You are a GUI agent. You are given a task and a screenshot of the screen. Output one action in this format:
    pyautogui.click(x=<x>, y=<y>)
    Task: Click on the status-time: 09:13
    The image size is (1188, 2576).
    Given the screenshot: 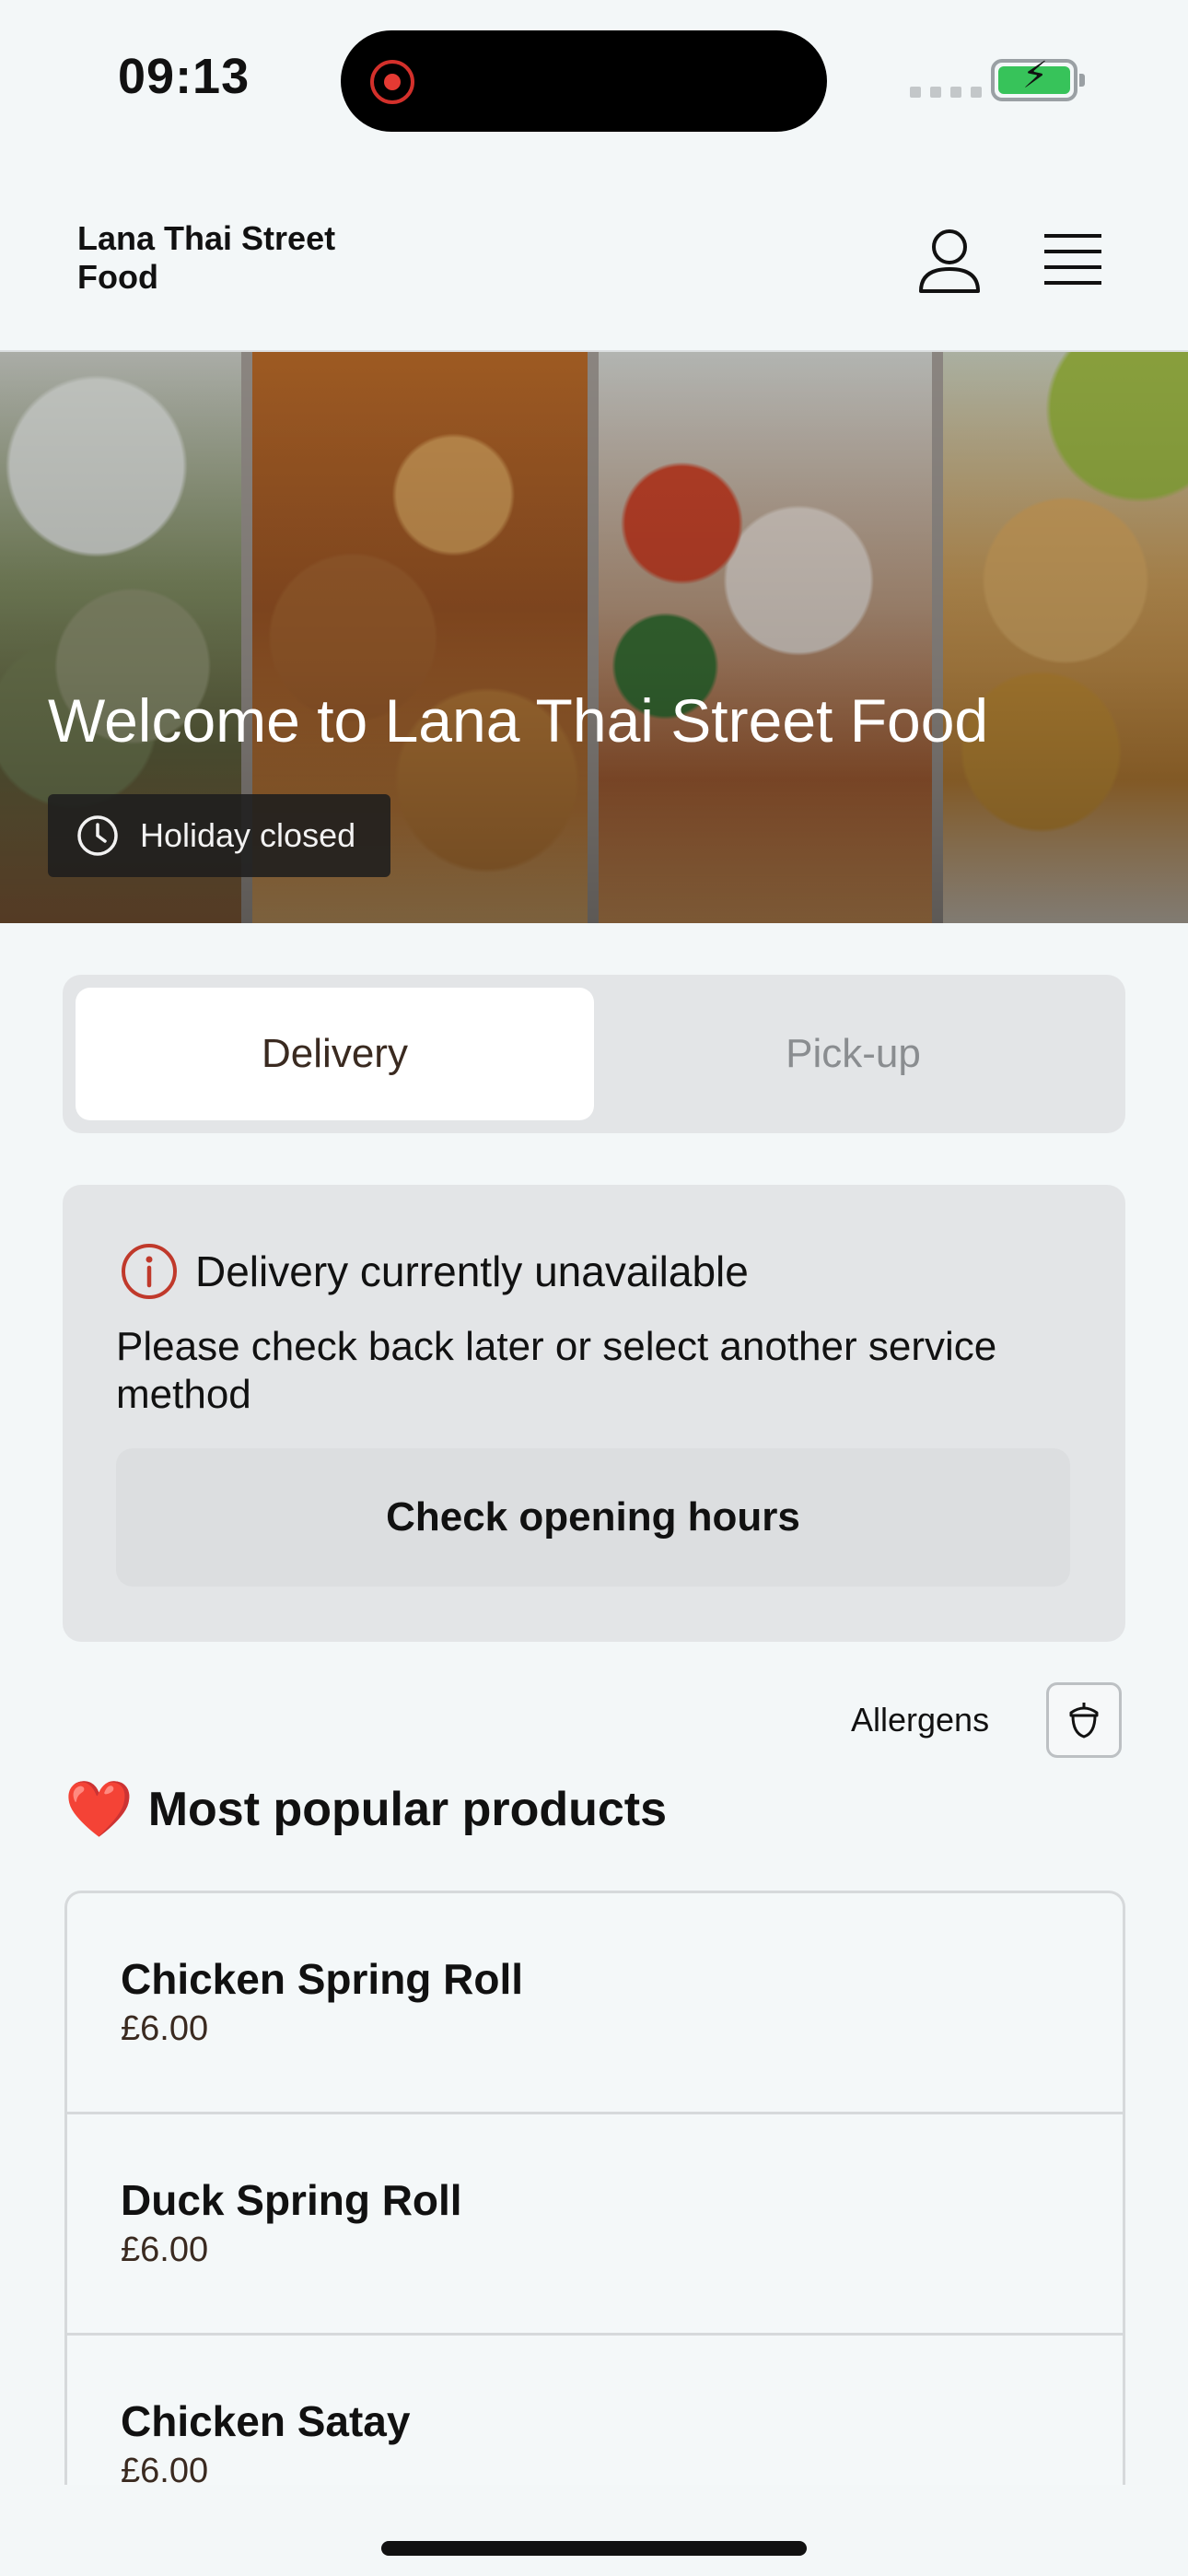 What is the action you would take?
    pyautogui.click(x=184, y=76)
    